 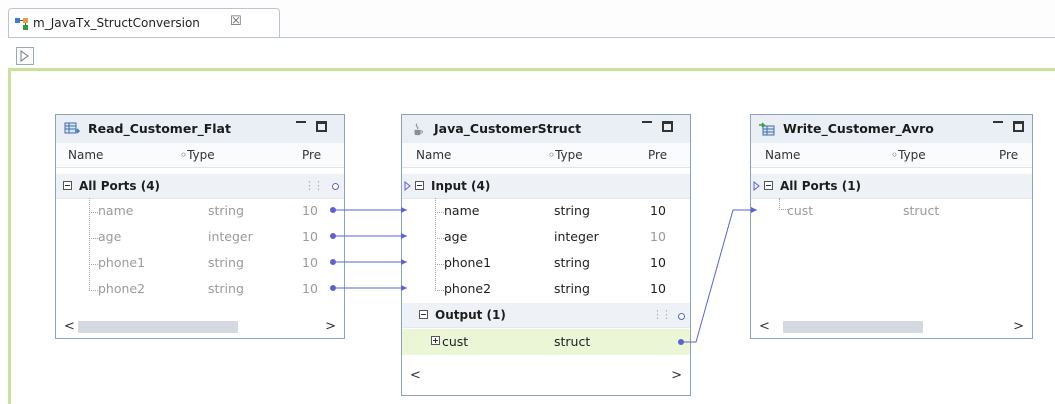 What do you see at coordinates (891, 211) in the screenshot?
I see `port-row: cust struct` at bounding box center [891, 211].